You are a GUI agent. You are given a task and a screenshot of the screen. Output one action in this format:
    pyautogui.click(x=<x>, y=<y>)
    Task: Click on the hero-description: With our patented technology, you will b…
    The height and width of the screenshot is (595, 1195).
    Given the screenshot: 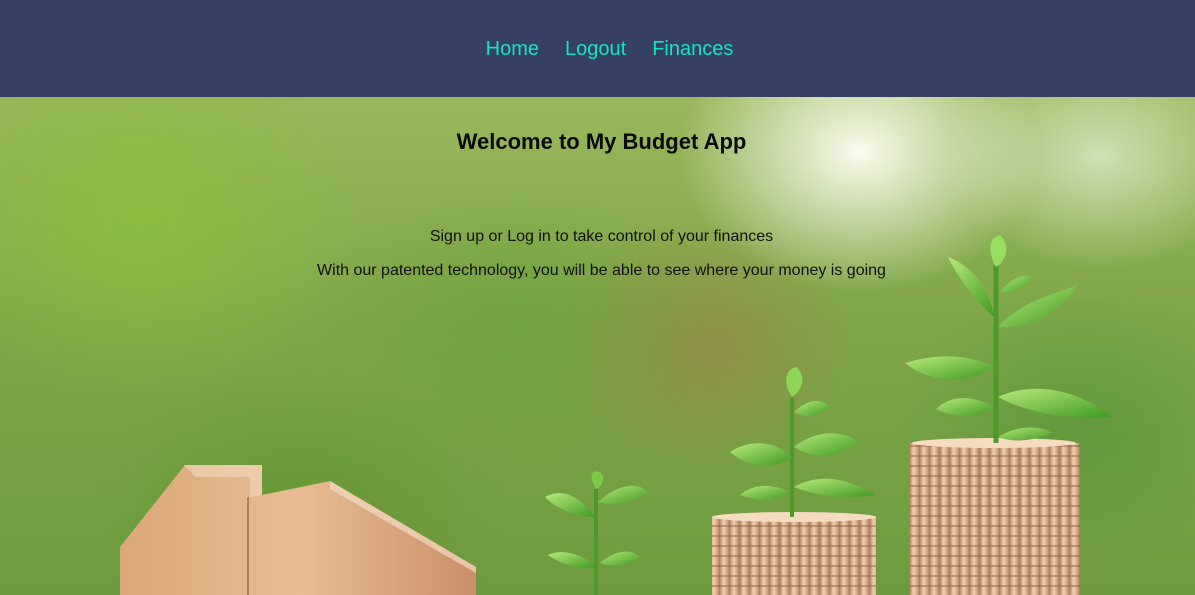 What is the action you would take?
    pyautogui.click(x=601, y=270)
    